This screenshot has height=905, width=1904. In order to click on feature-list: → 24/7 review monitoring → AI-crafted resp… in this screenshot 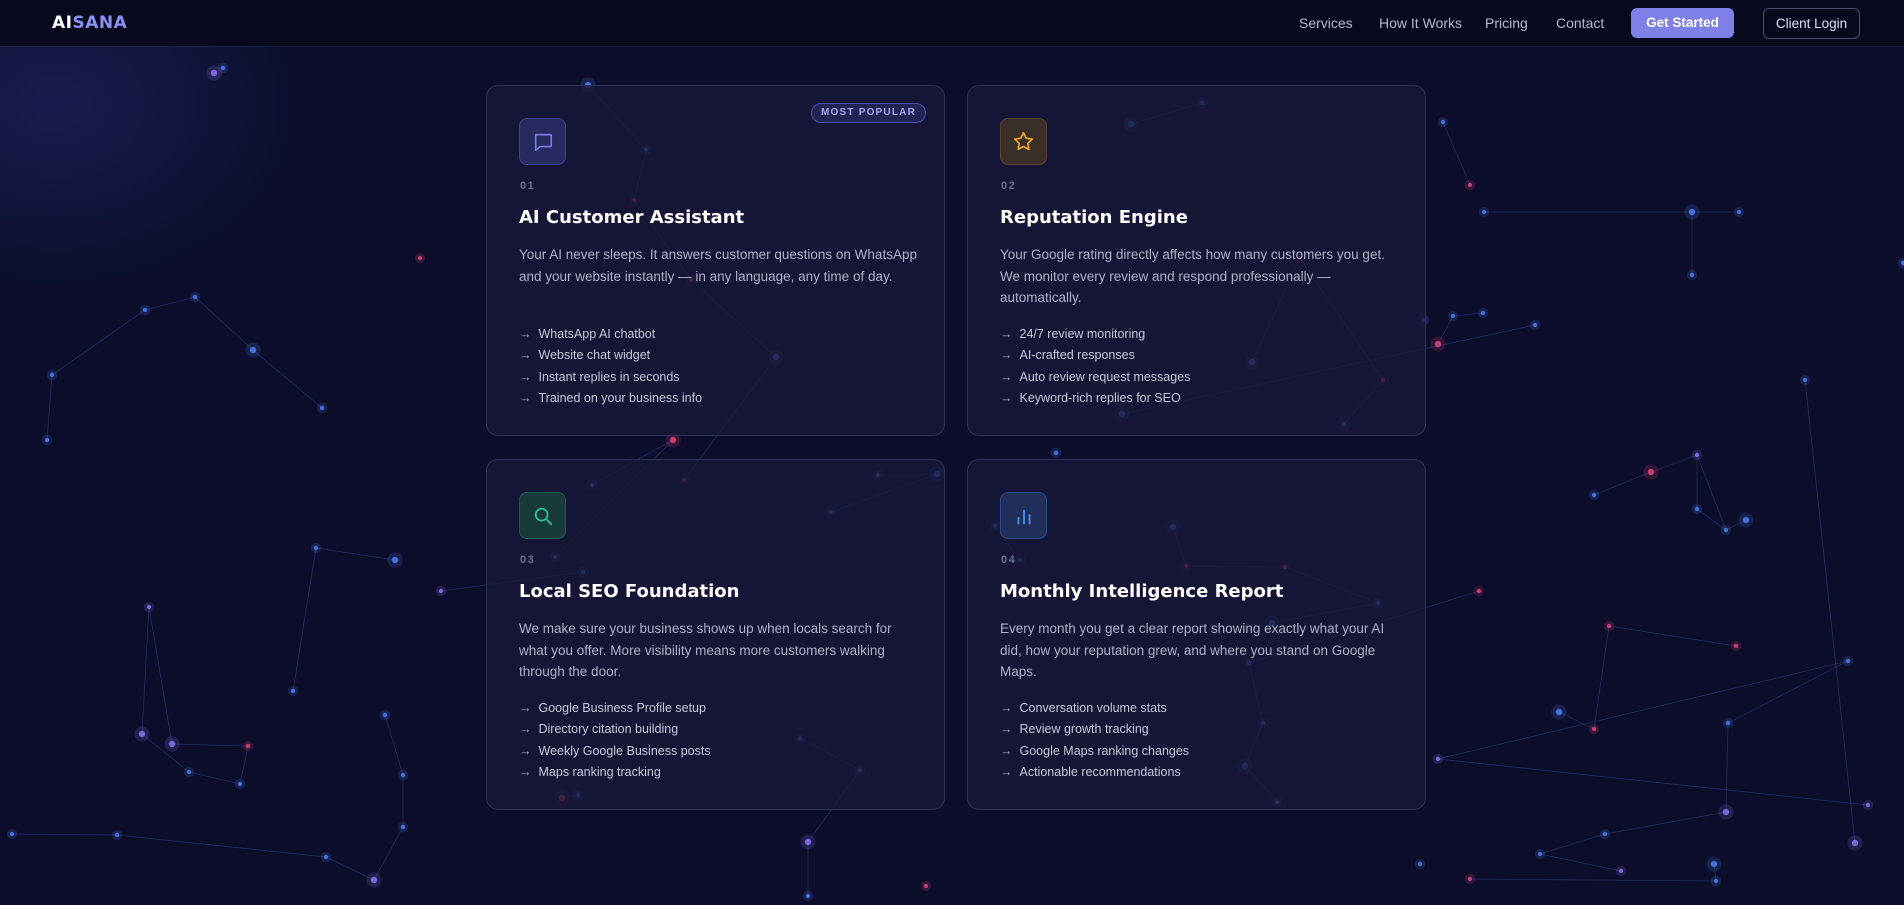, I will do `click(1095, 366)`.